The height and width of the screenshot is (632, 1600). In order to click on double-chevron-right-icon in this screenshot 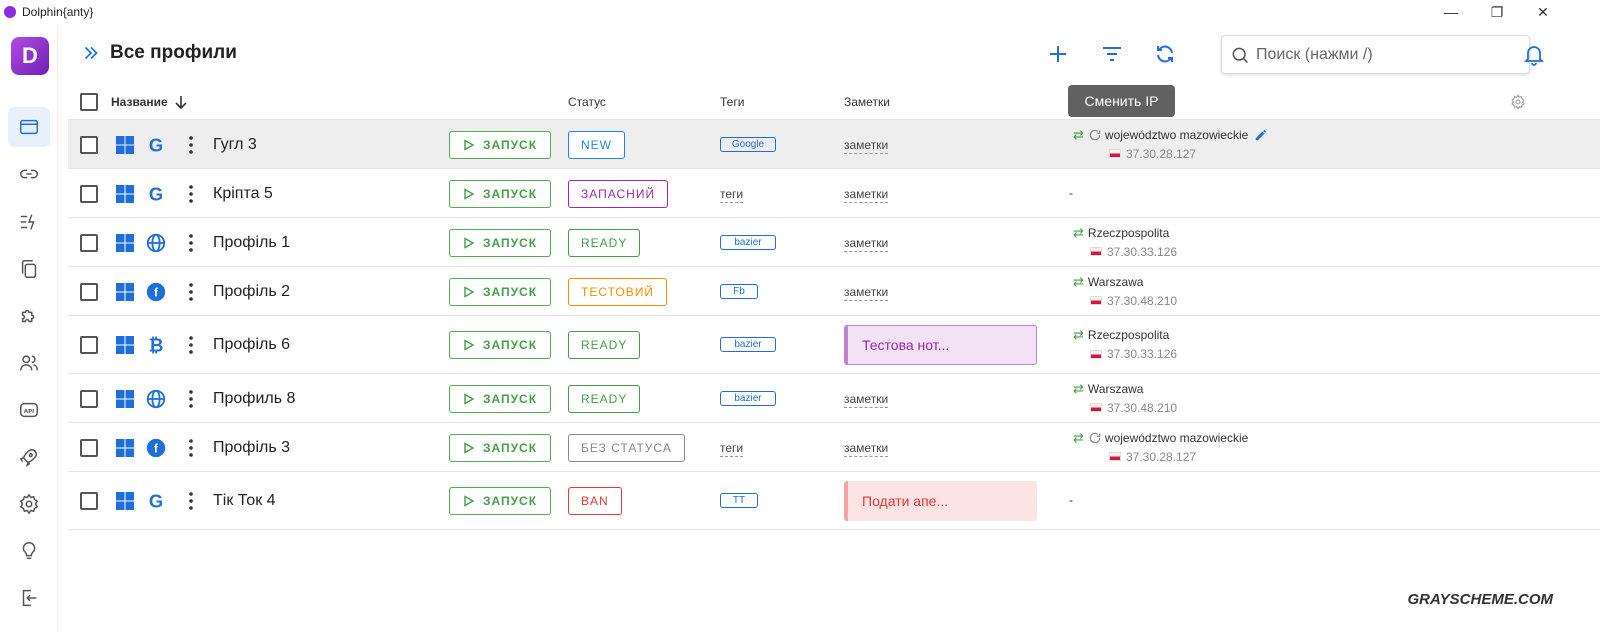, I will do `click(91, 53)`.